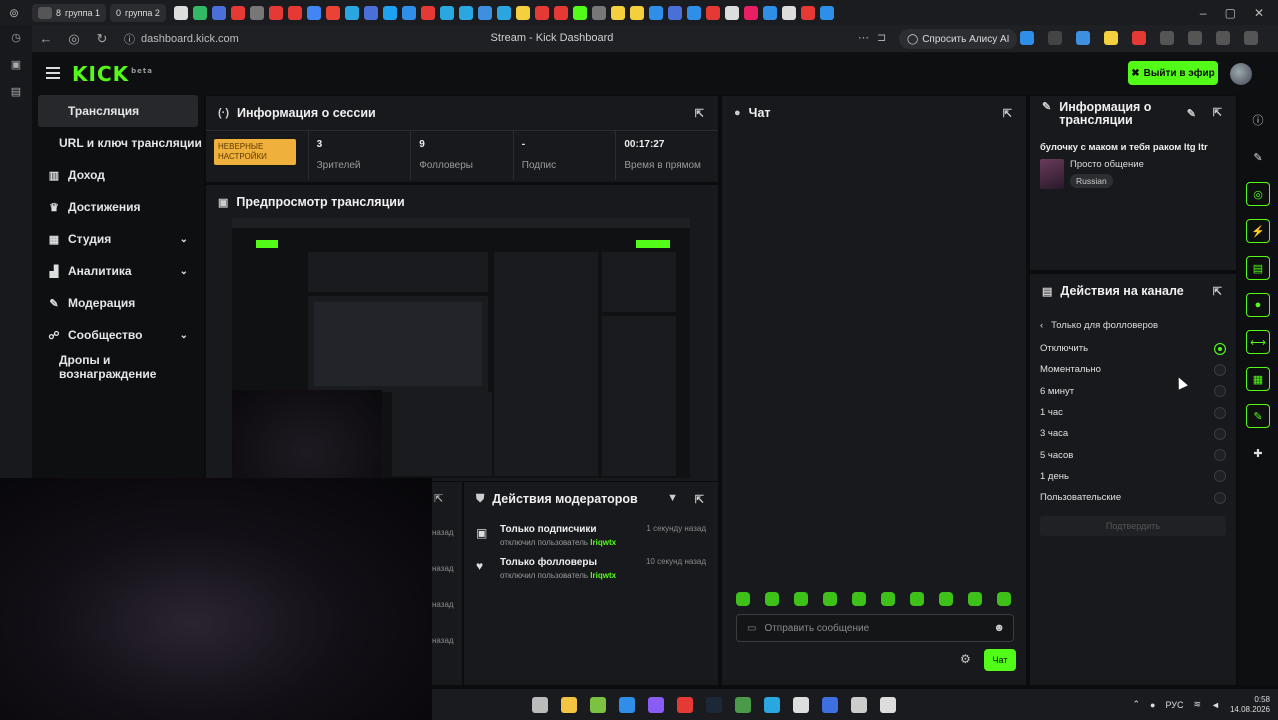 This screenshot has height=720, width=1278. Describe the element at coordinates (1258, 194) in the screenshot. I see `tool-icon: ◎` at that location.